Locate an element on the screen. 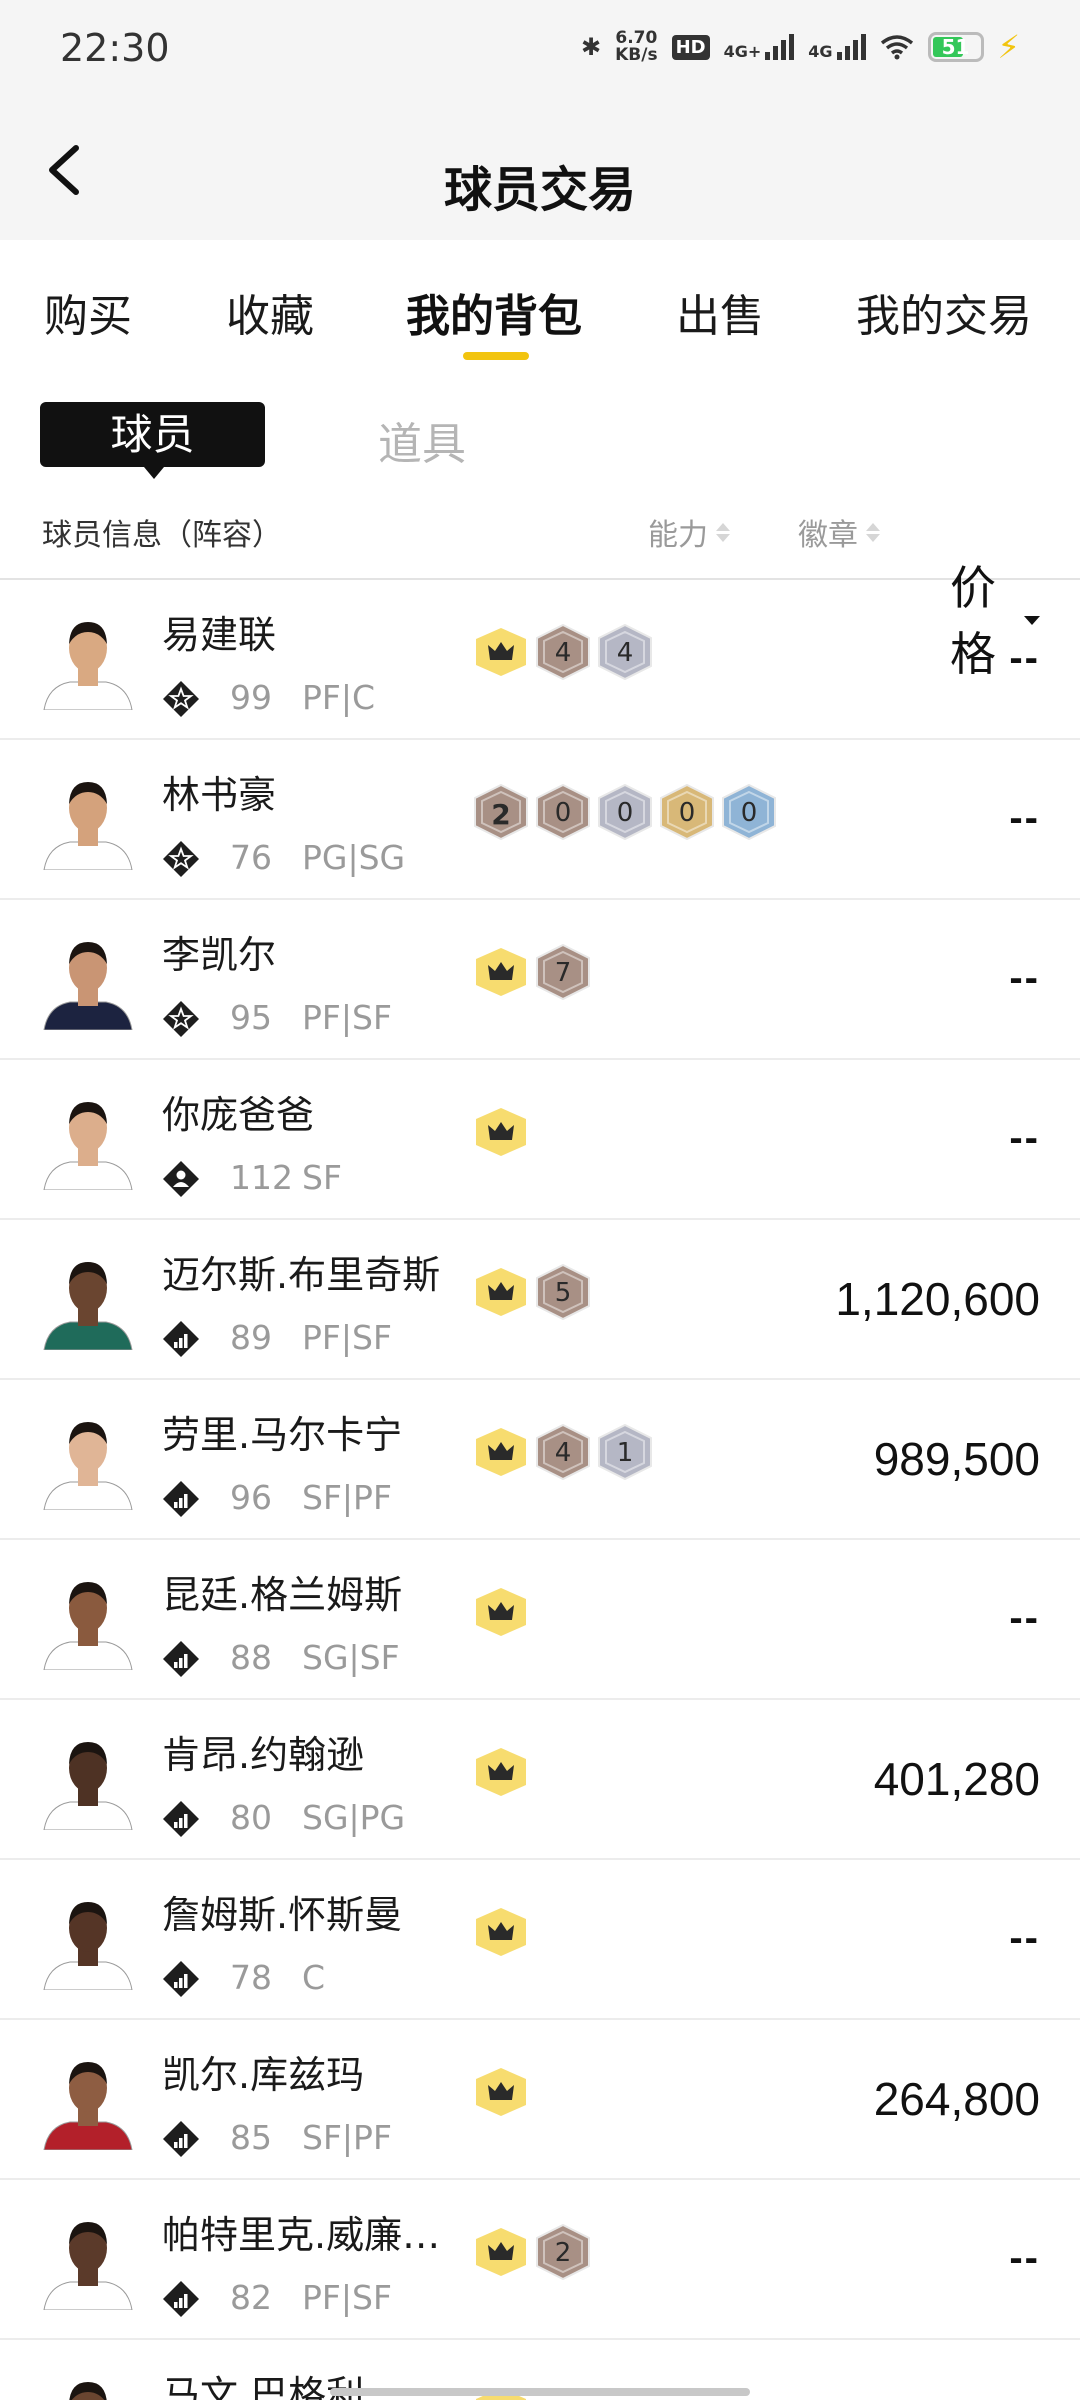 The width and height of the screenshot is (1080, 2400). player-row: 易建联 99 PF|C 4 4 -- is located at coordinates (540, 660).